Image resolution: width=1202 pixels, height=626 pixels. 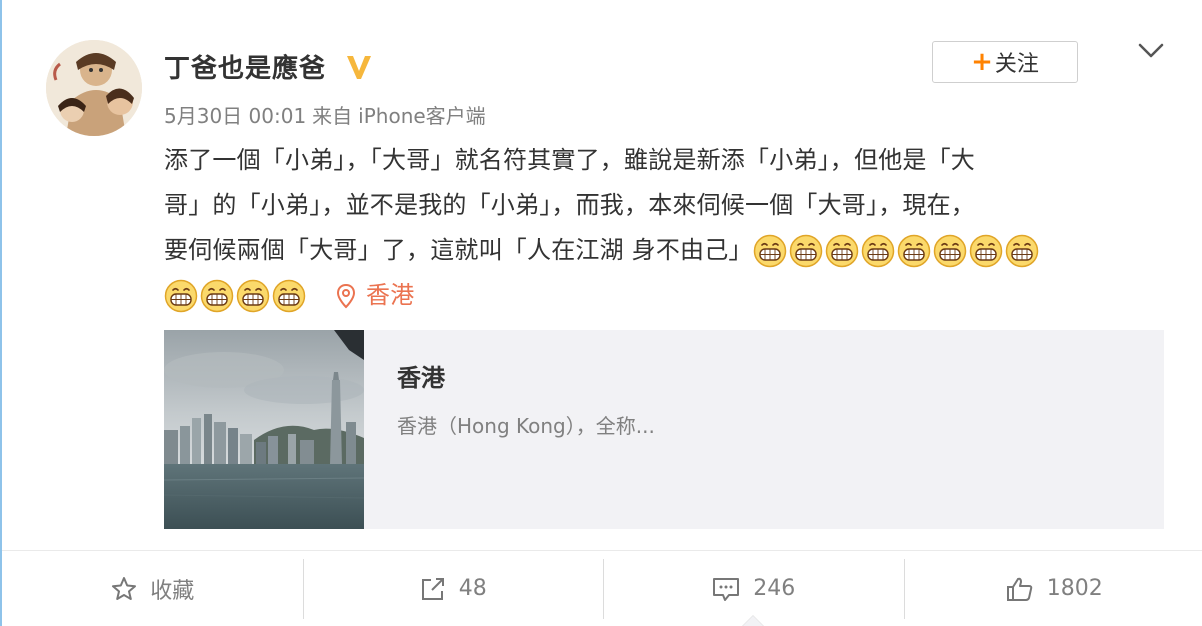 I want to click on follow-label: 关注, so click(x=1016, y=64).